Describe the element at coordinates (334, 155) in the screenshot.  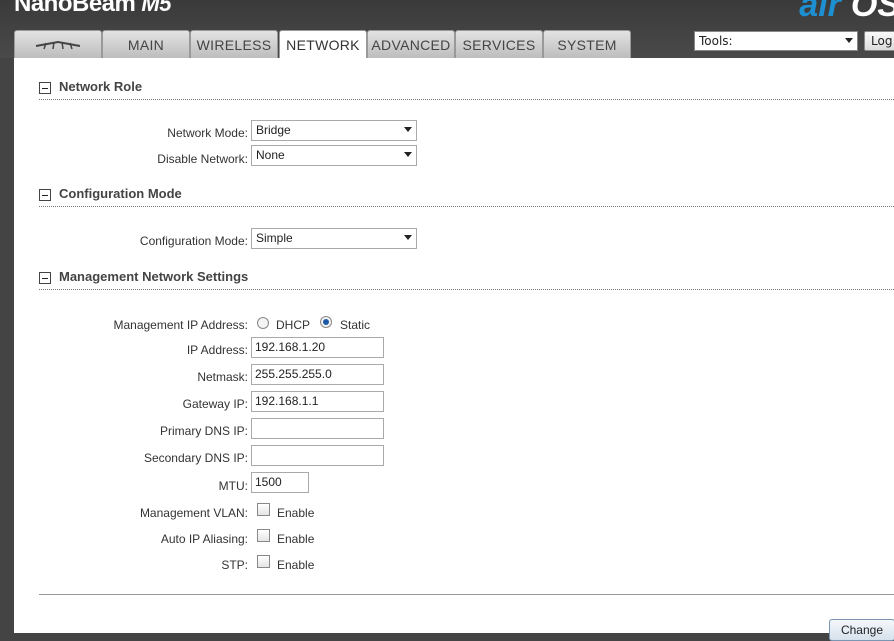
I see `disable-network-select: None` at that location.